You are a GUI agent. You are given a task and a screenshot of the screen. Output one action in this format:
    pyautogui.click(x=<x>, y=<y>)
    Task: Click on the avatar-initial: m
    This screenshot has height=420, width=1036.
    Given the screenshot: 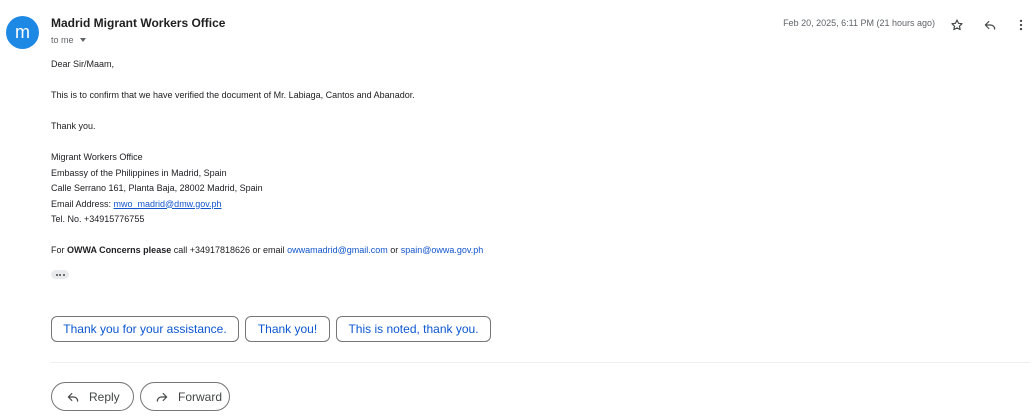 What is the action you would take?
    pyautogui.click(x=22, y=32)
    